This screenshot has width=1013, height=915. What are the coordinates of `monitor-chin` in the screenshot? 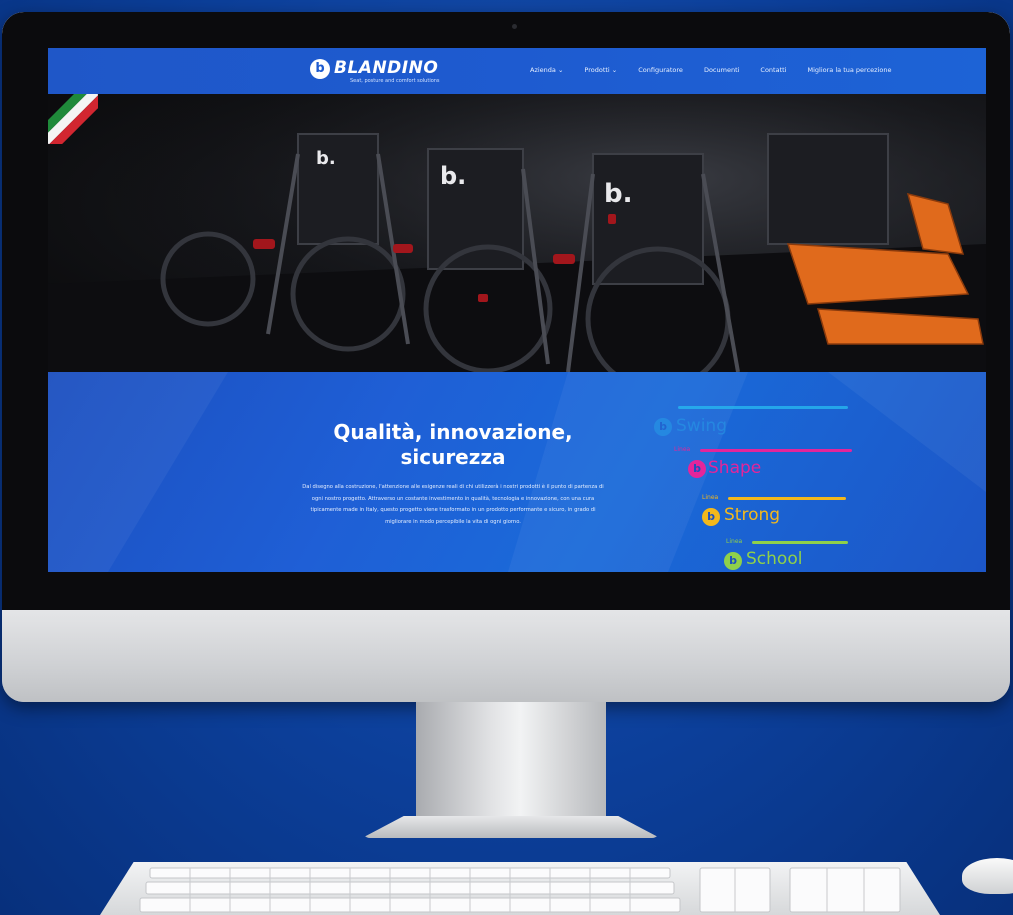 It's located at (506, 656).